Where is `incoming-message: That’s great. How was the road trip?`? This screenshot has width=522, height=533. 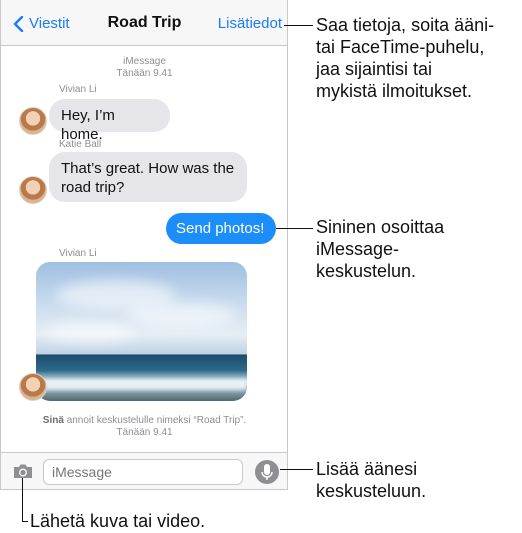
incoming-message: That’s great. How was the road trip? is located at coordinates (148, 177).